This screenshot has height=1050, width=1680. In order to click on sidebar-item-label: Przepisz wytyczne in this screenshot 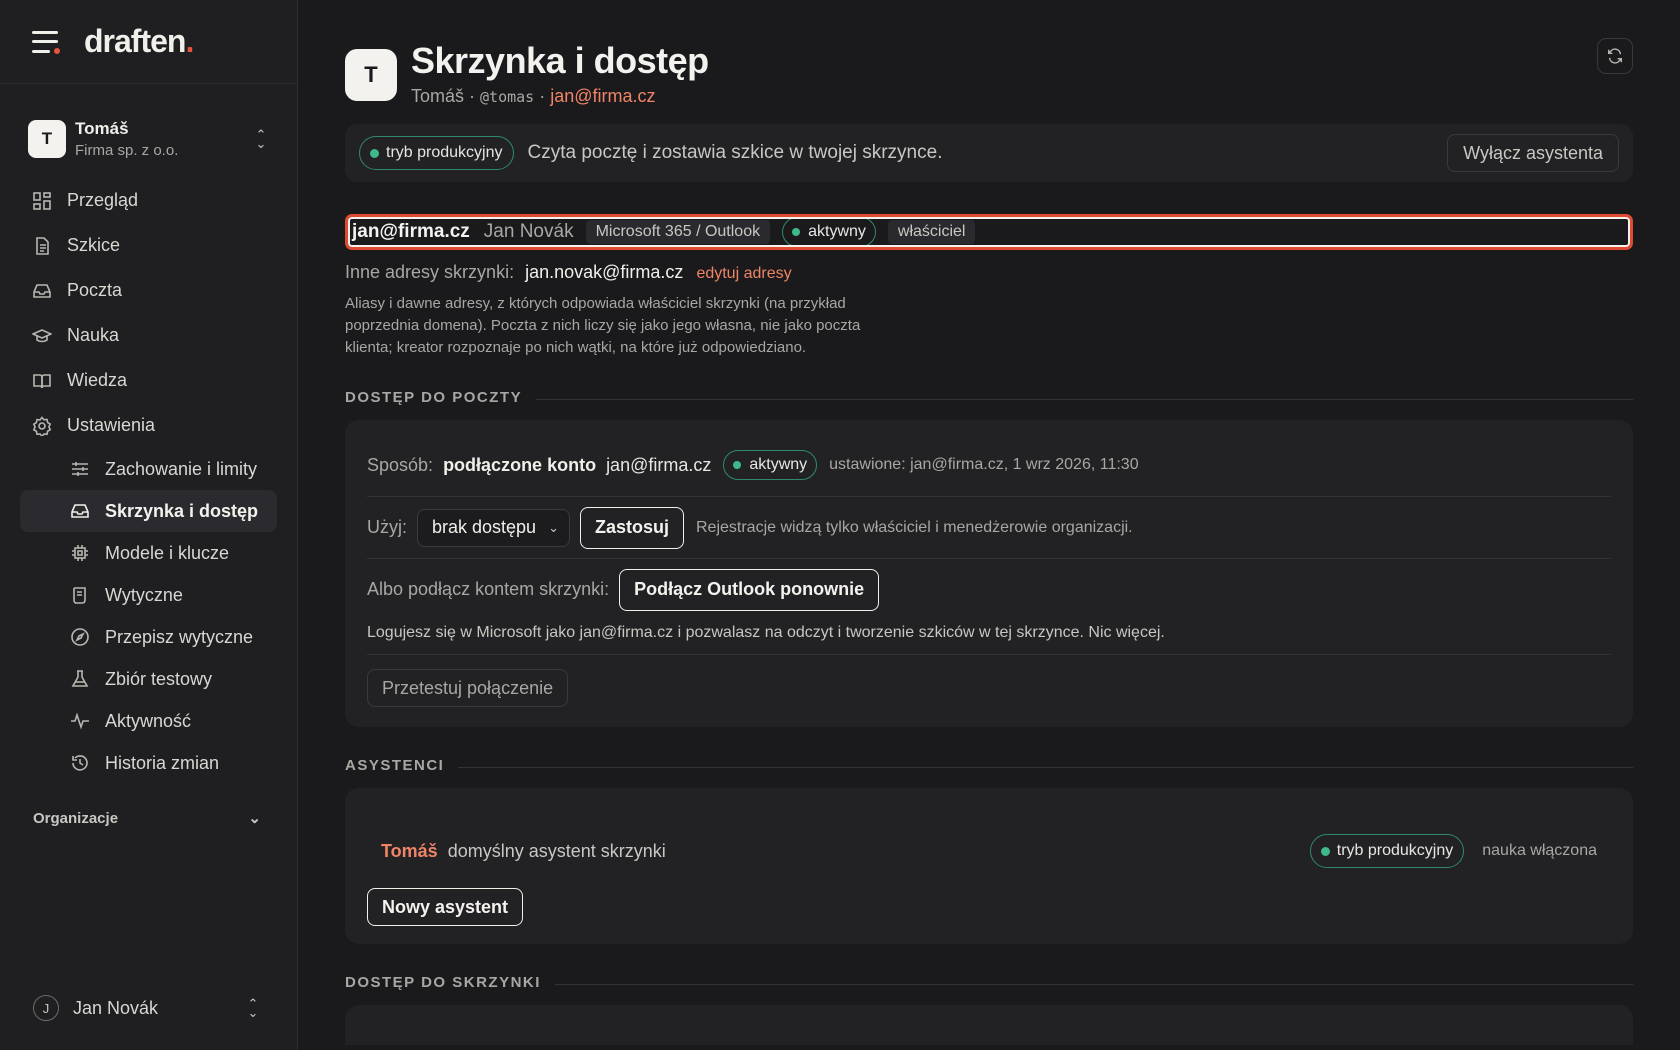, I will do `click(179, 636)`.